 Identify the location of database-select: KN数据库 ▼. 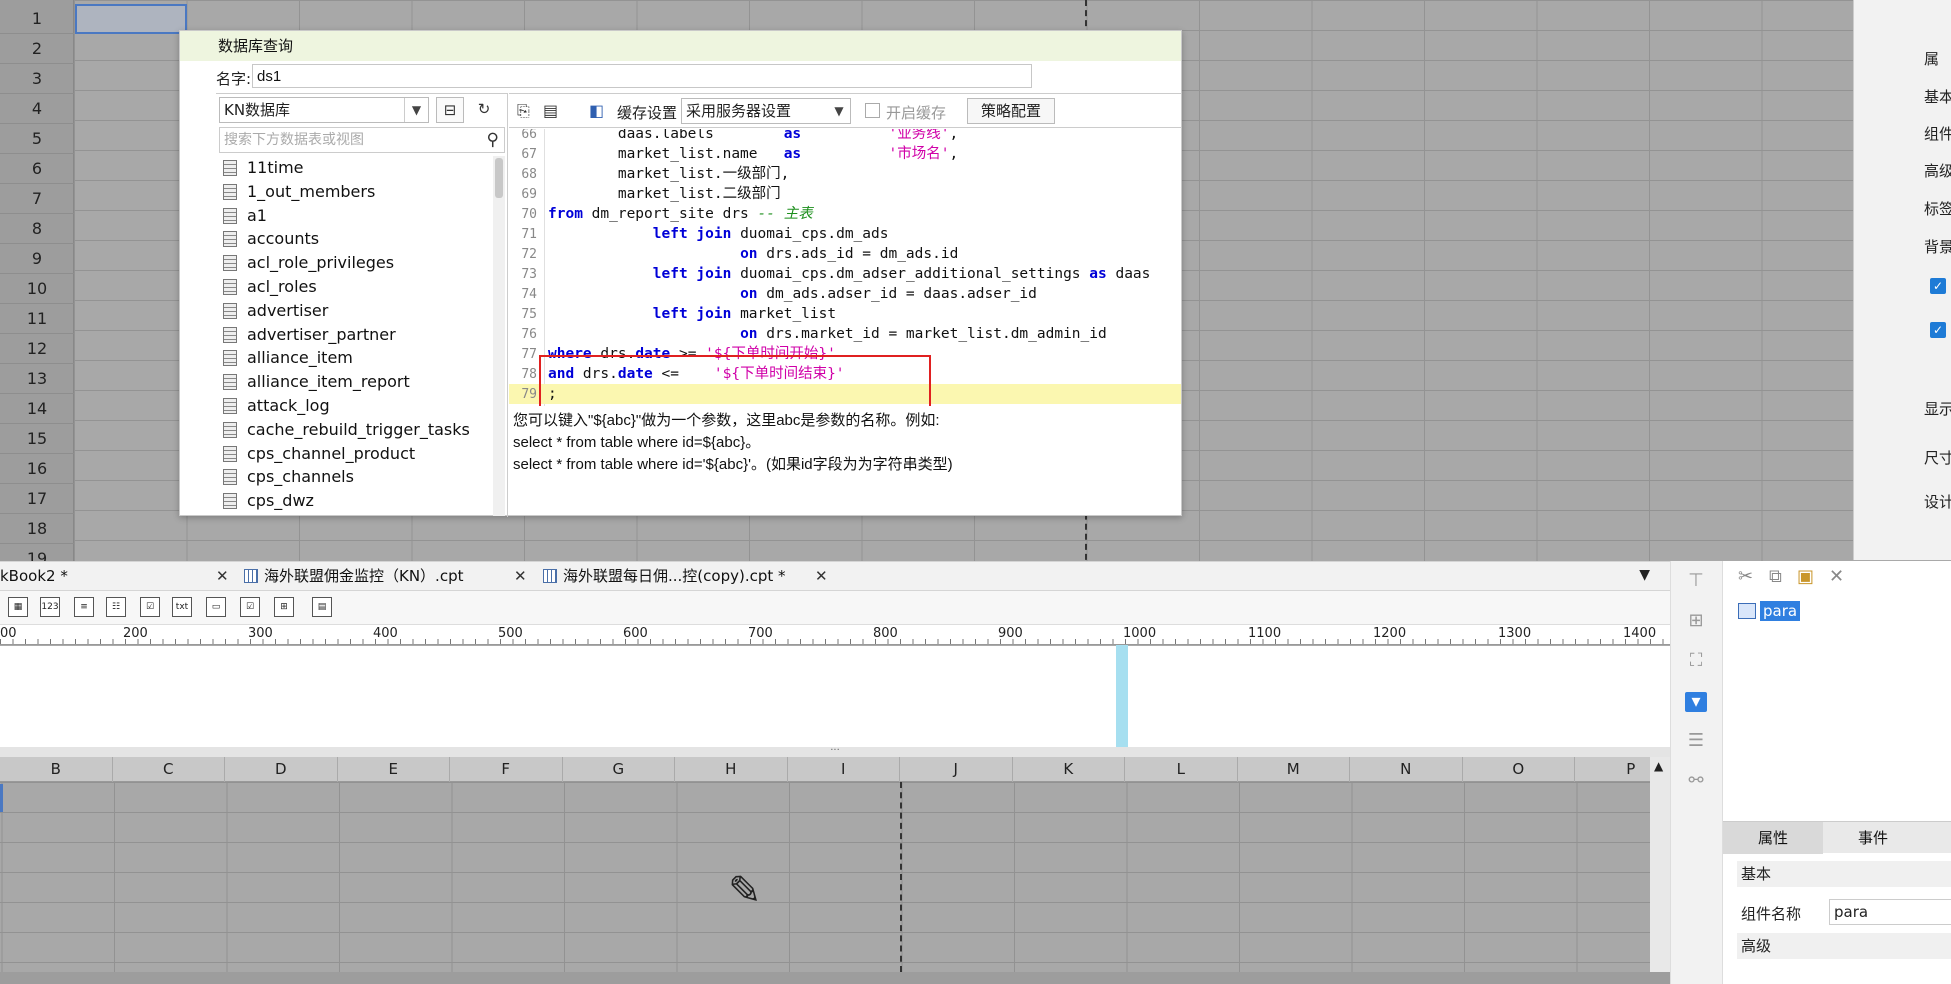
(324, 110).